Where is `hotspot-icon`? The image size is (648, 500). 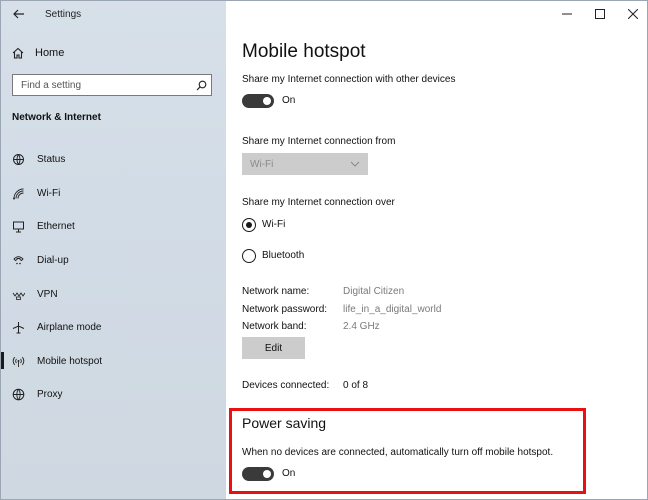 hotspot-icon is located at coordinates (18, 361).